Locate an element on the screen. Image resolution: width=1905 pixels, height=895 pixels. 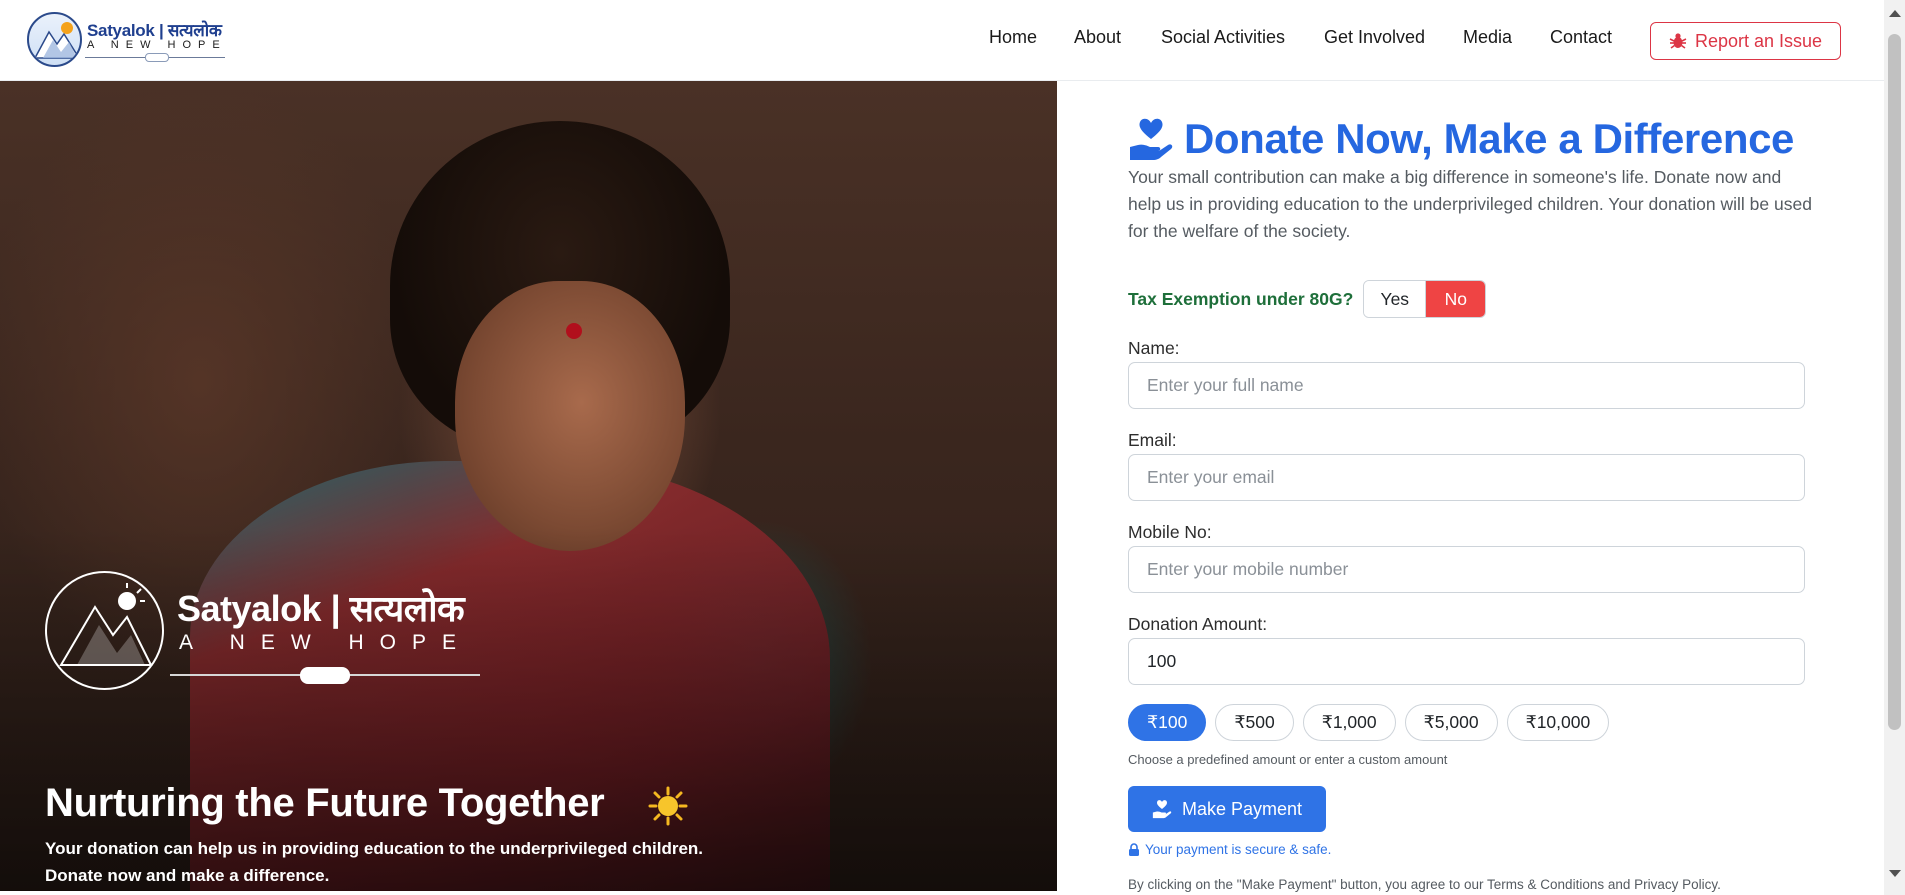
make-payment-label: Make Payment is located at coordinates (1242, 808).